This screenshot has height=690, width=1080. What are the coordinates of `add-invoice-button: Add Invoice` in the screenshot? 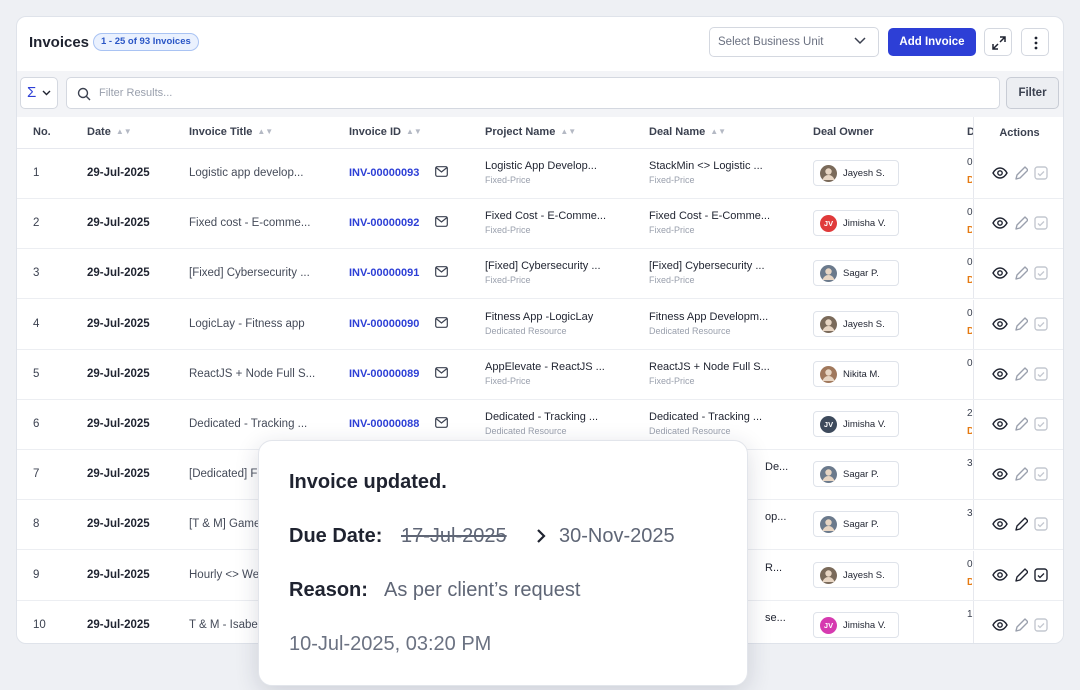 It's located at (932, 42).